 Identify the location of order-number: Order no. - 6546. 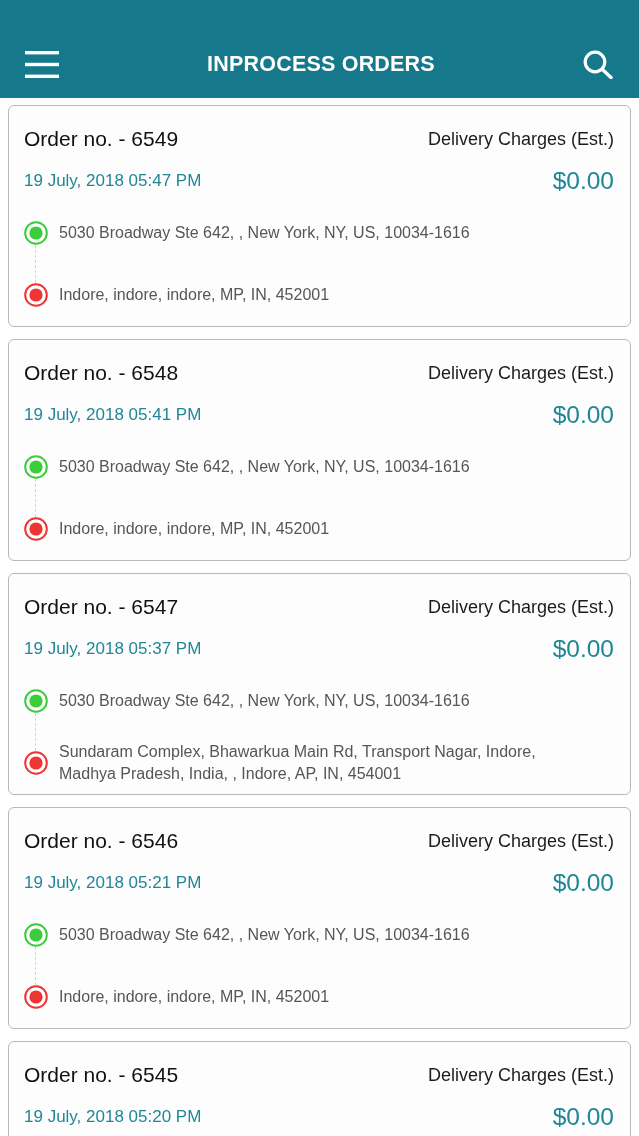
(101, 841).